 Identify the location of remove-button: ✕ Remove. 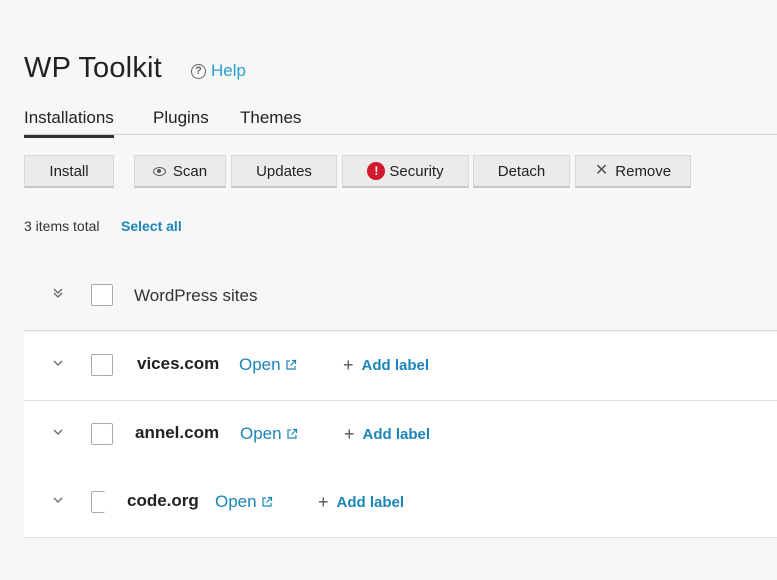
(633, 171).